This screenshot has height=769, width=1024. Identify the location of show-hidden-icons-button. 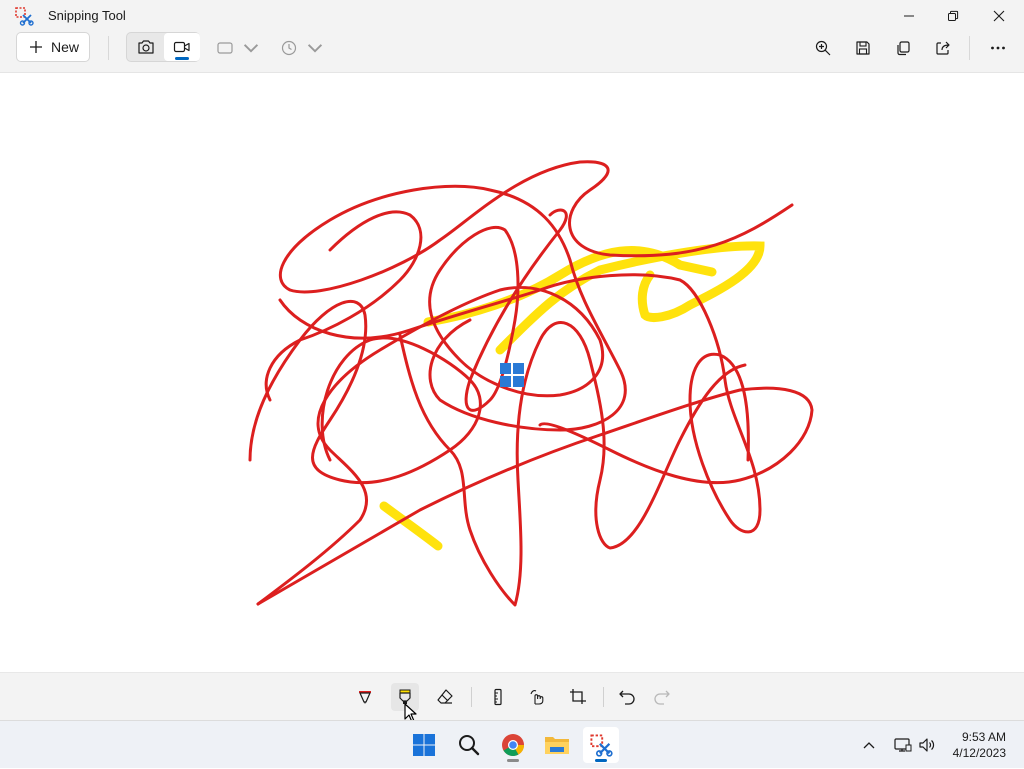
(869, 745).